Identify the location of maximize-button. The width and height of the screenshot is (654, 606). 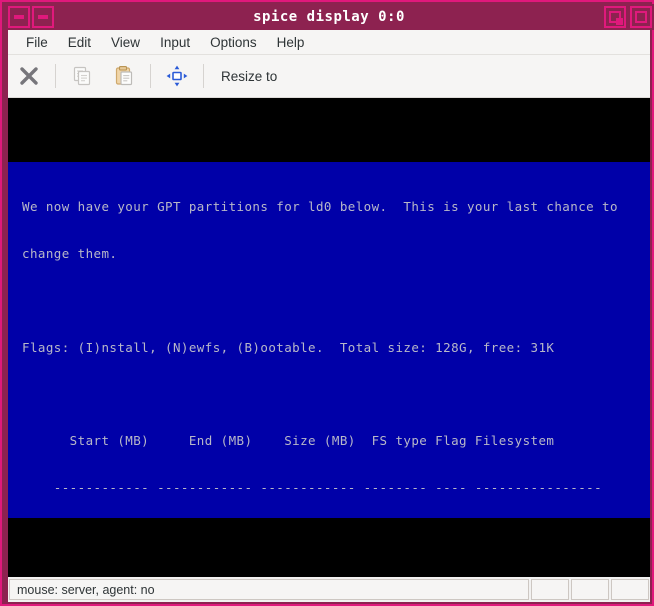
(615, 17).